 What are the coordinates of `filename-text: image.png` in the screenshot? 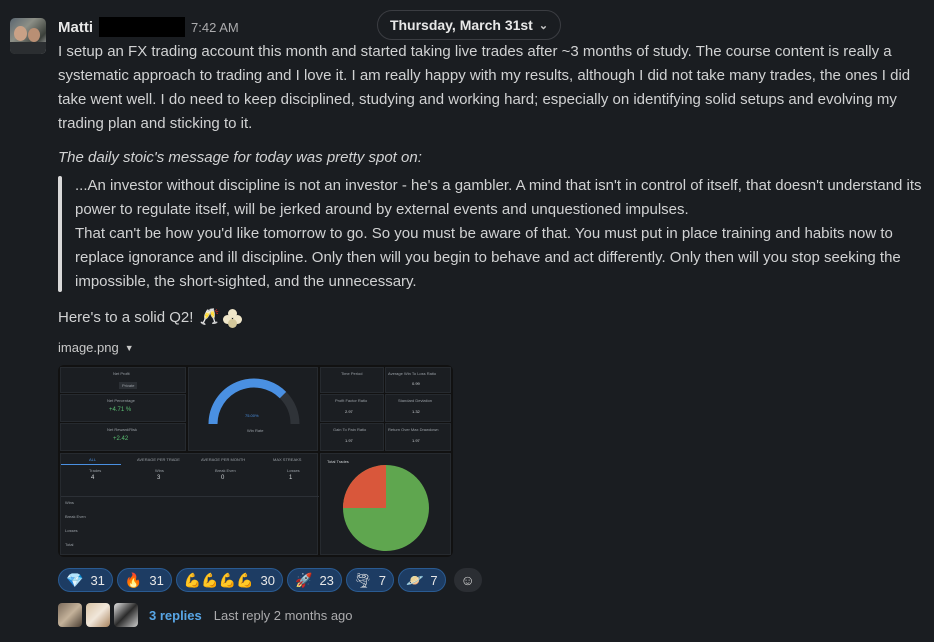 It's located at (88, 347).